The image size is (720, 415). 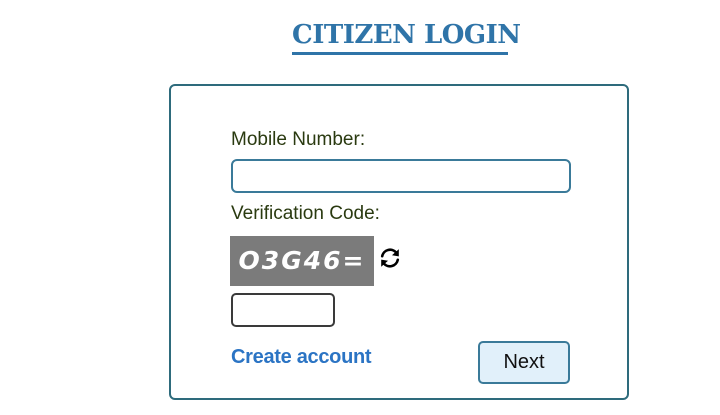 I want to click on title-underline, so click(x=400, y=53).